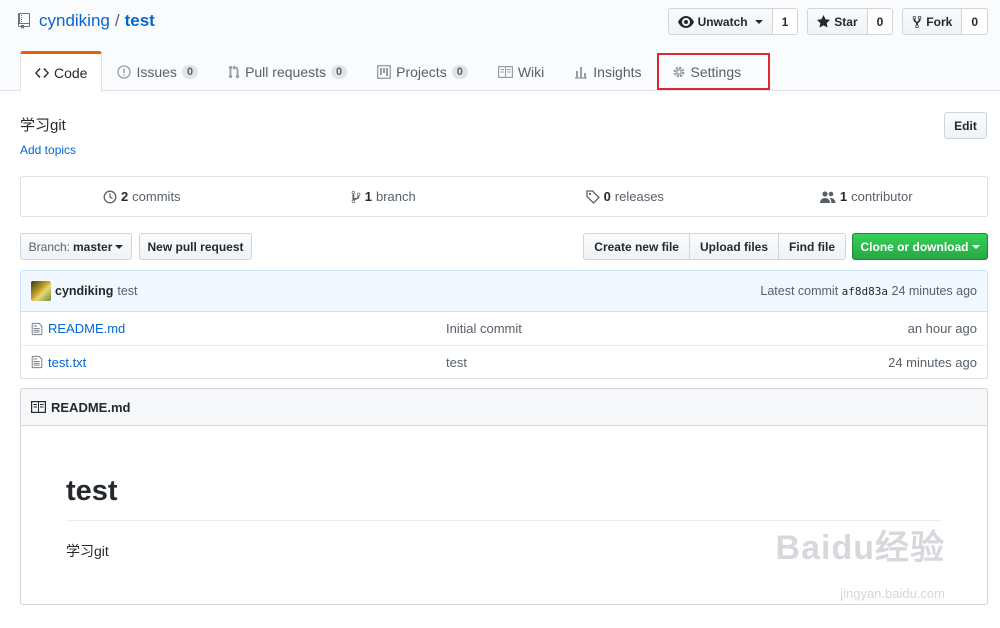 Image resolution: width=1000 pixels, height=628 pixels. I want to click on branches-stat: 1 branch, so click(384, 196).